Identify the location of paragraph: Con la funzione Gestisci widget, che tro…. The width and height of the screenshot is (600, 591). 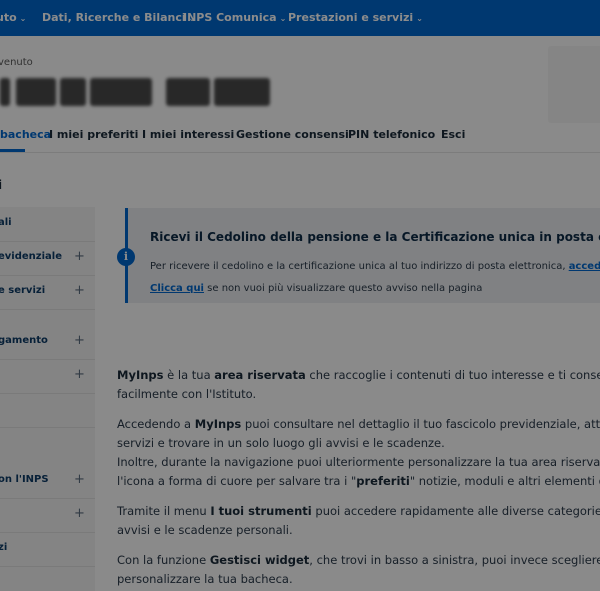
(358, 560).